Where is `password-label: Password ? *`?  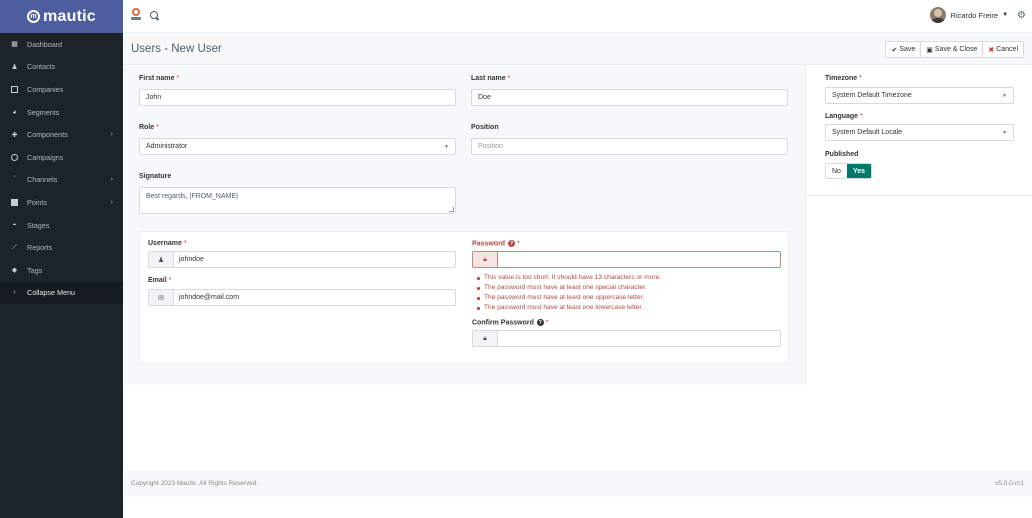
password-label: Password ? * is located at coordinates (496, 243).